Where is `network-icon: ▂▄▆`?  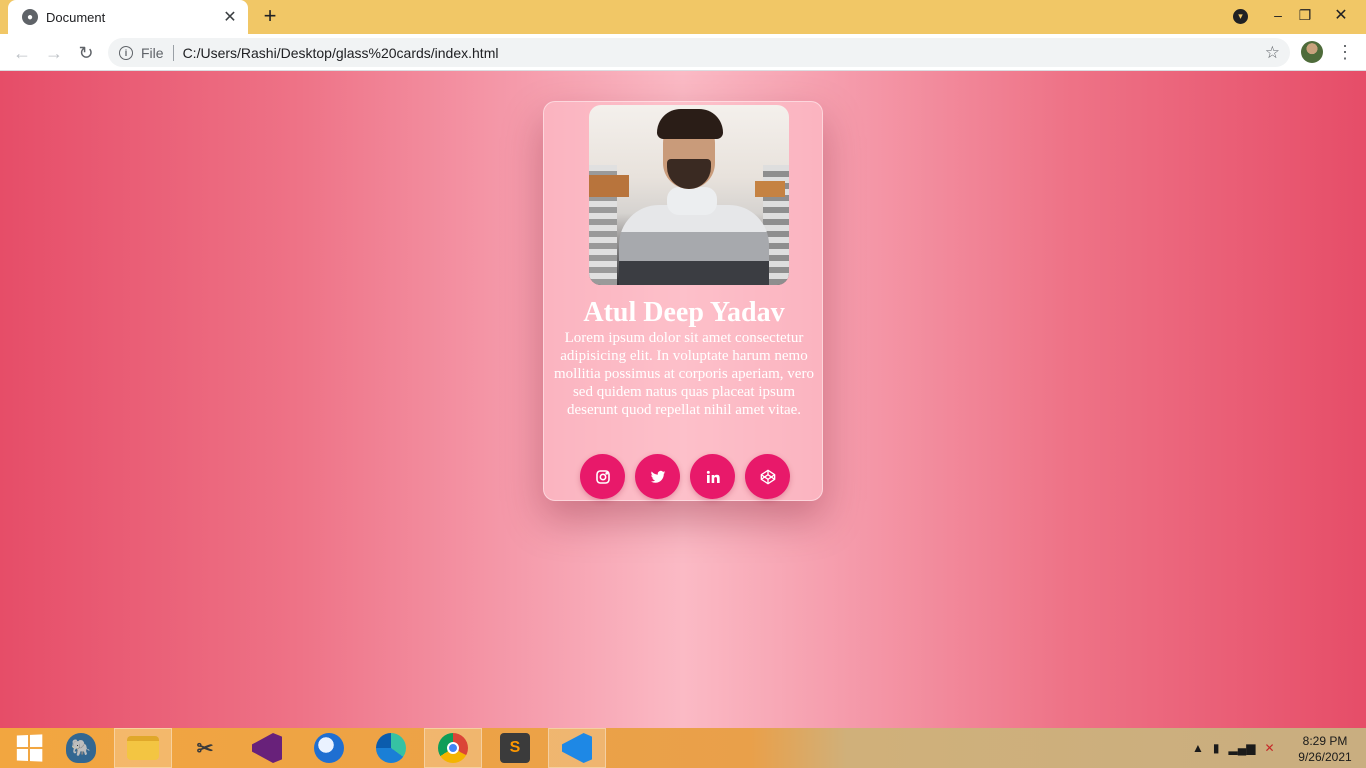
network-icon: ▂▄▆ is located at coordinates (1242, 748).